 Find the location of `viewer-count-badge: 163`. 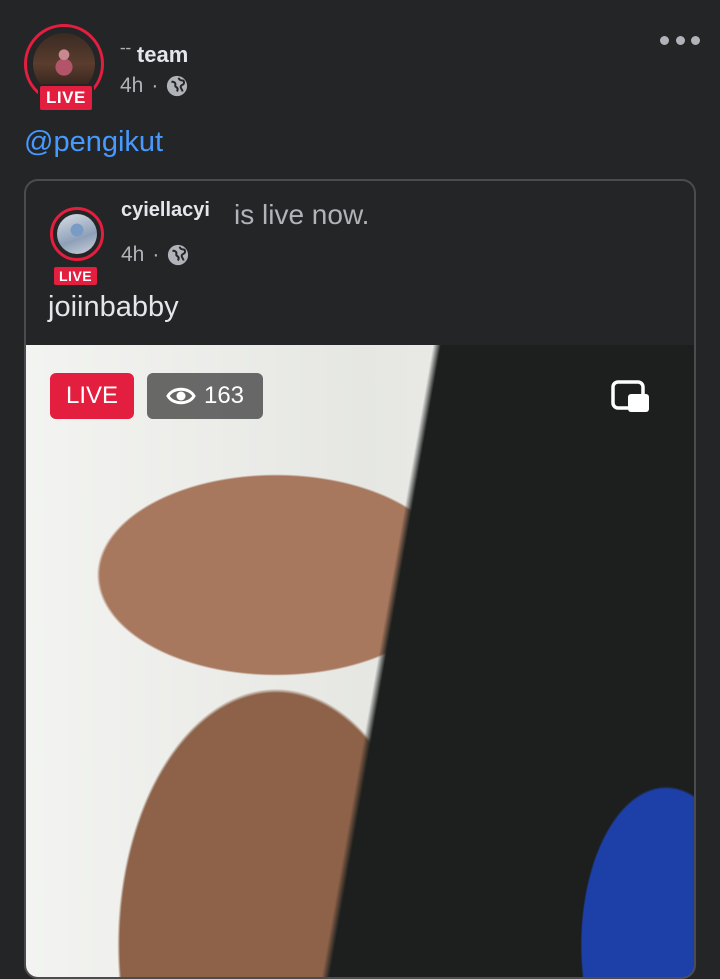

viewer-count-badge: 163 is located at coordinates (205, 396).